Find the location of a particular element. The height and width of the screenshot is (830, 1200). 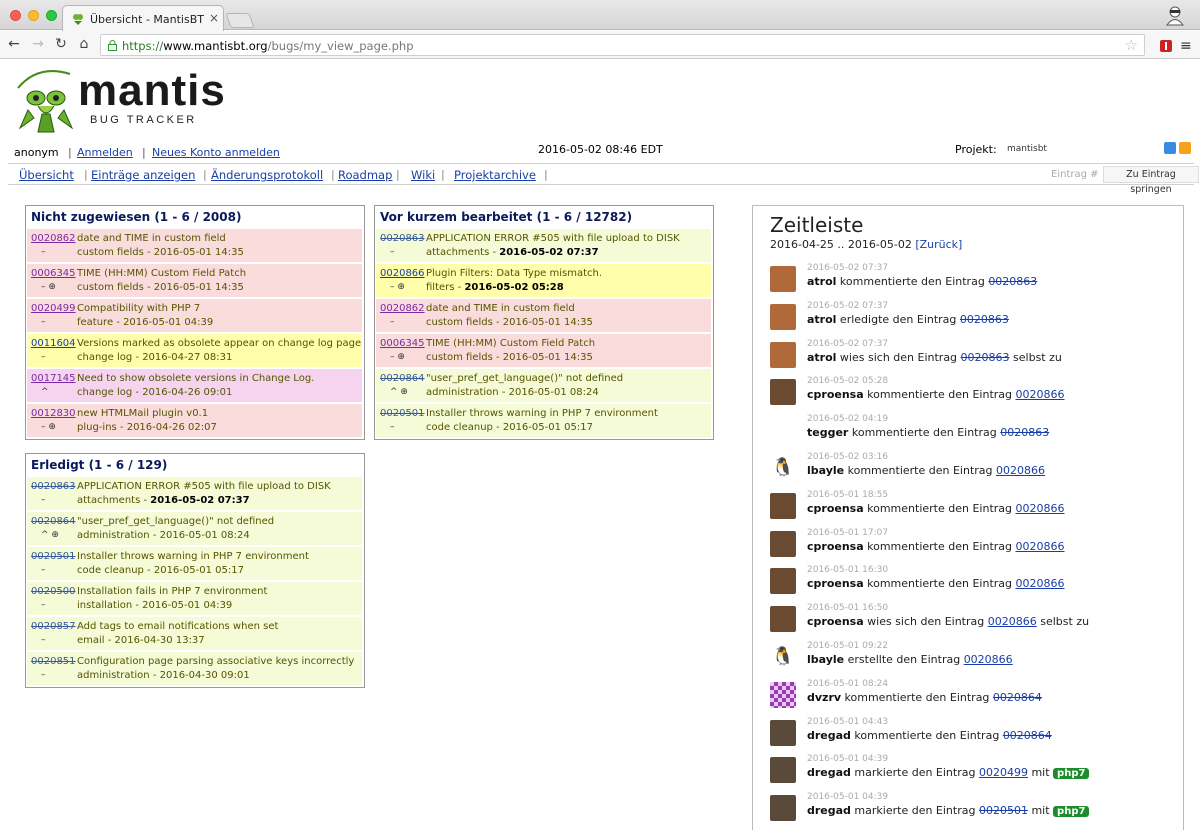

minimize-window-button is located at coordinates (33, 15).